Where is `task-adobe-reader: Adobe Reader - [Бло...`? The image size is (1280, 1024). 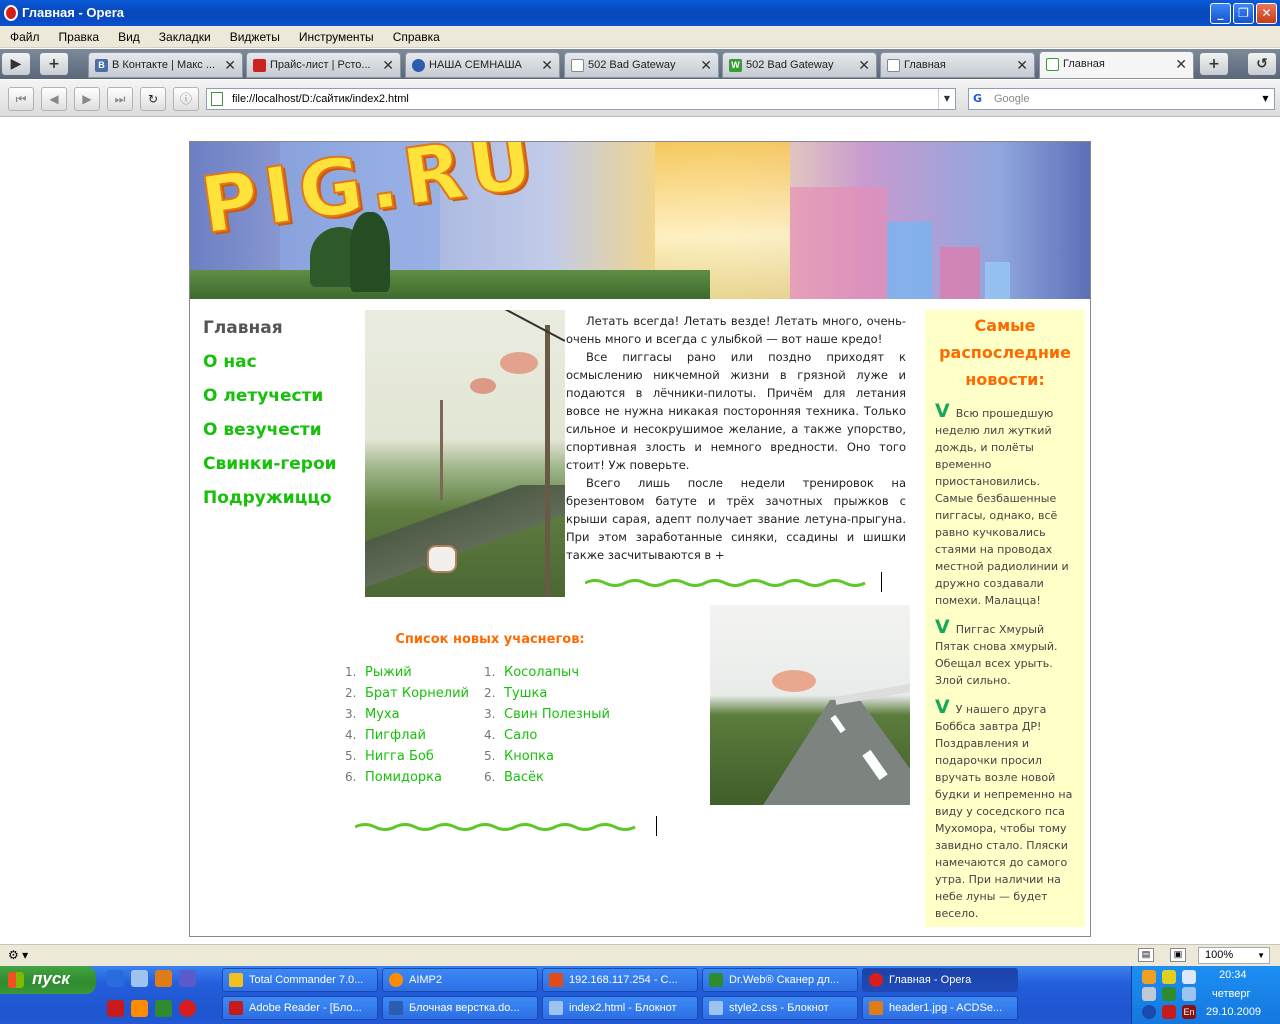
task-adobe-reader: Adobe Reader - [Бло... is located at coordinates (300, 1008).